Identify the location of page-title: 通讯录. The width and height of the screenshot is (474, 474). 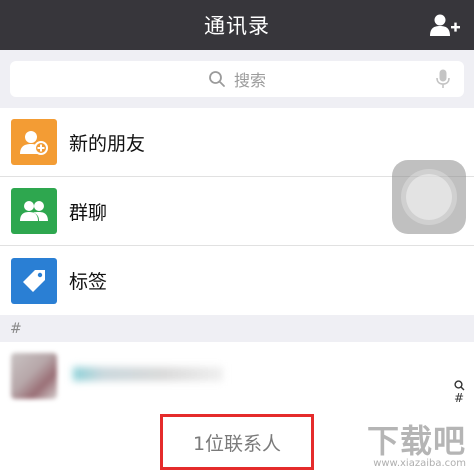
(237, 26).